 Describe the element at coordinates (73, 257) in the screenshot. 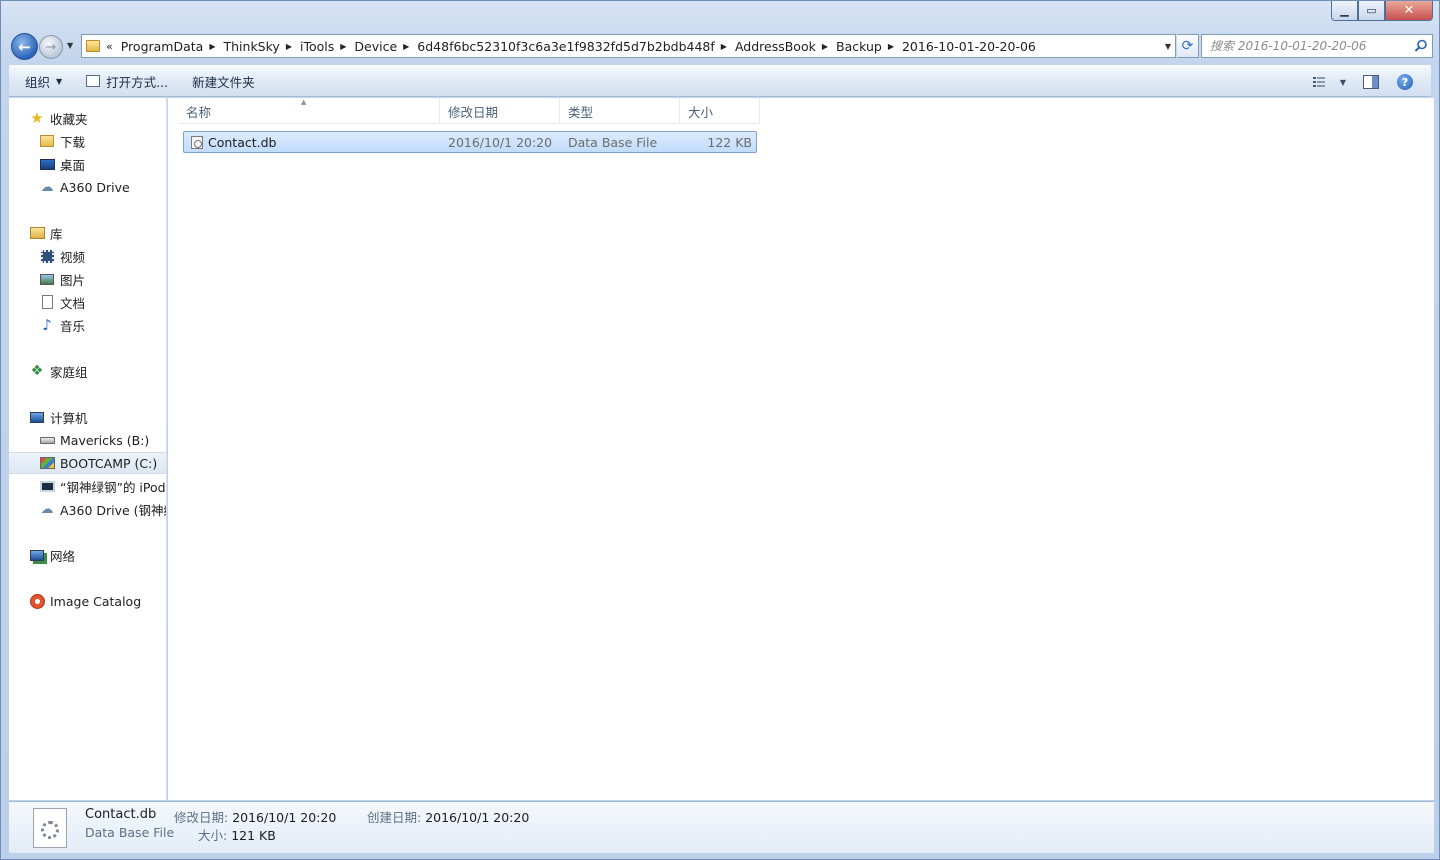

I see `nav-label: 视频` at that location.